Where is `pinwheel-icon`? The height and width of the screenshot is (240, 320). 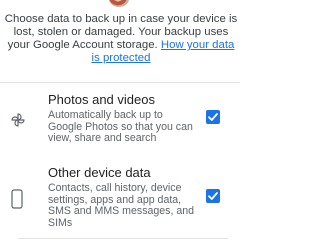 pinwheel-icon is located at coordinates (18, 122).